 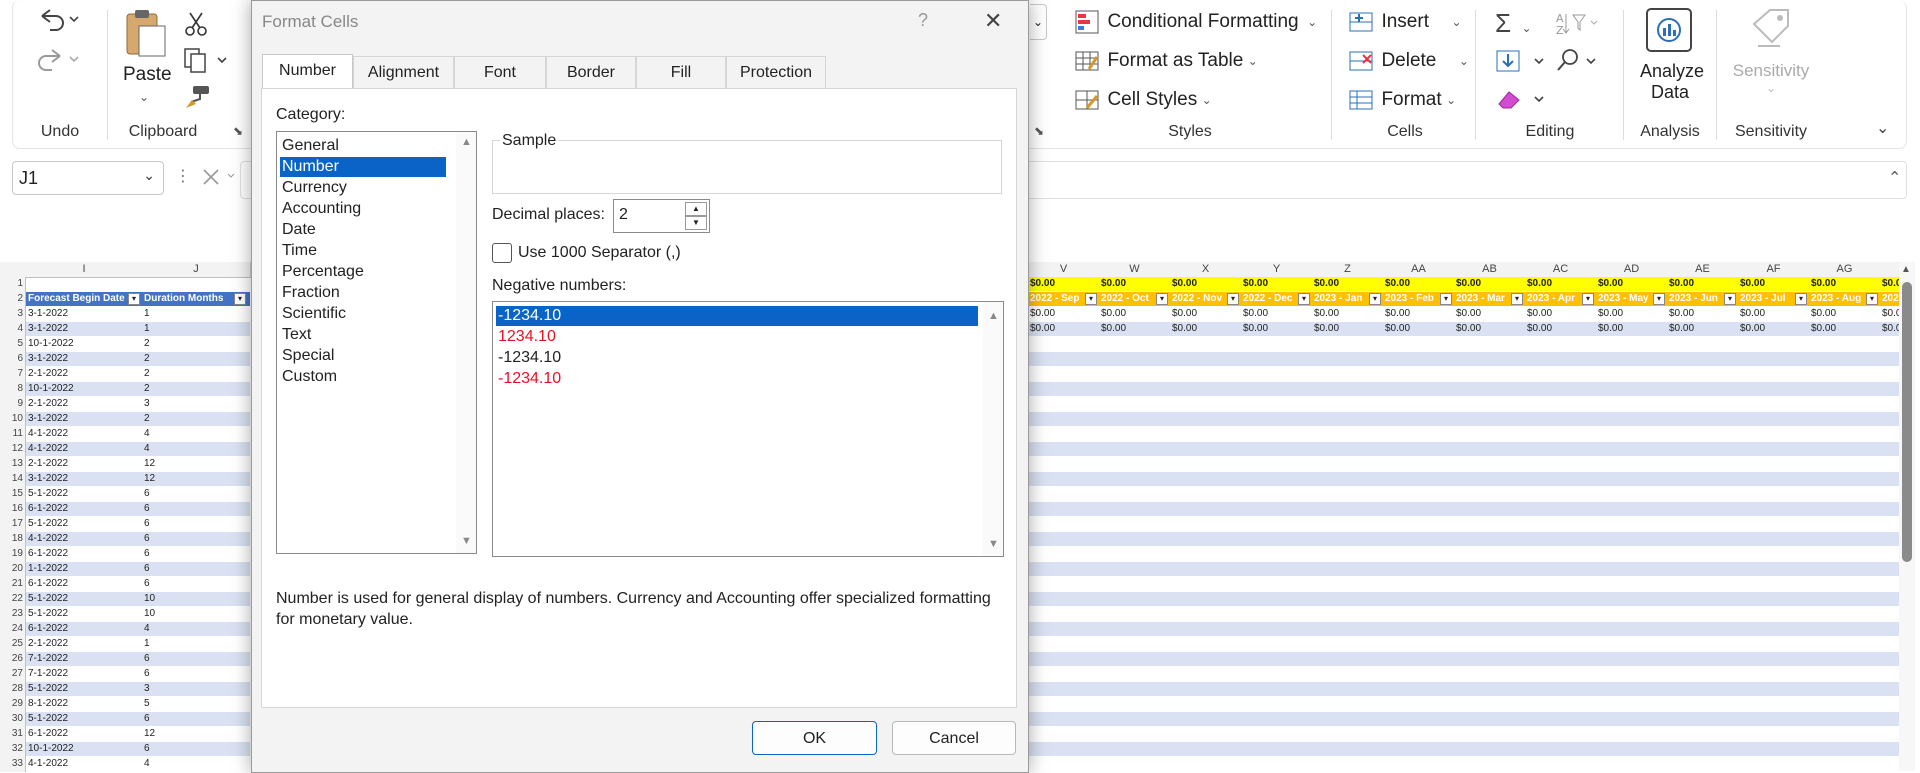 I want to click on find-select-button, so click(x=1578, y=63).